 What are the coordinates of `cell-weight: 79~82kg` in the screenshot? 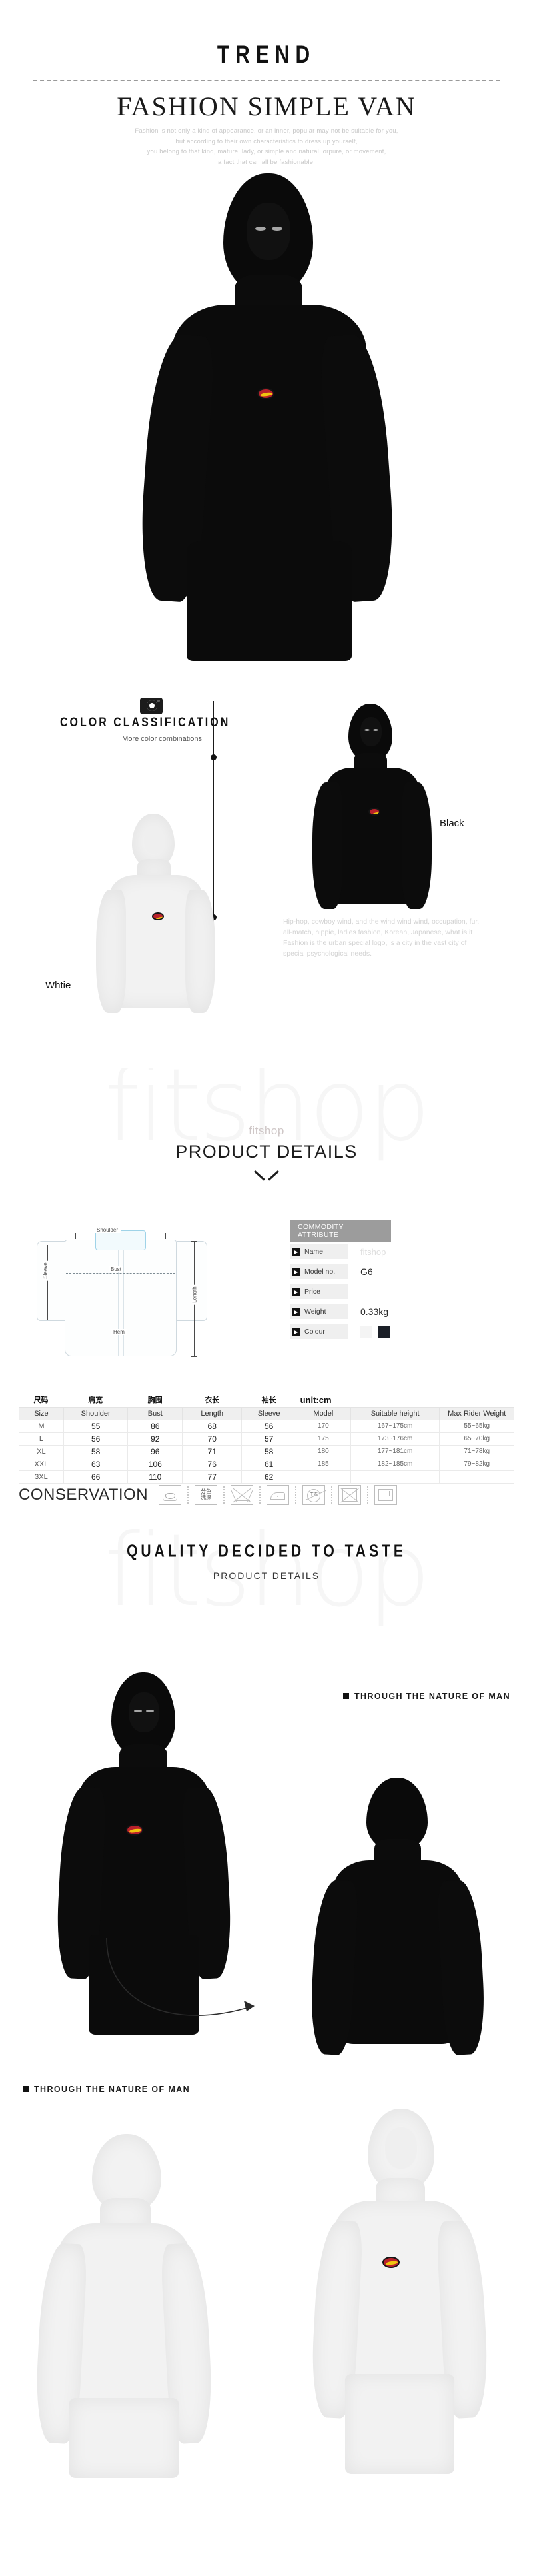 It's located at (476, 1464).